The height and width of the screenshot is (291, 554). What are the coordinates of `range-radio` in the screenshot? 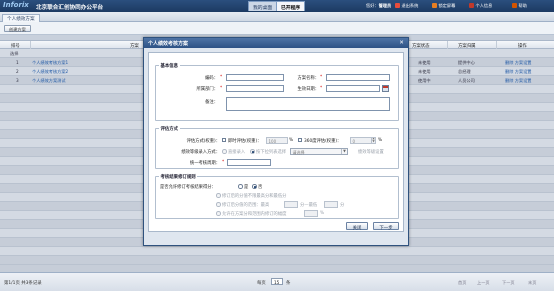 It's located at (218, 204).